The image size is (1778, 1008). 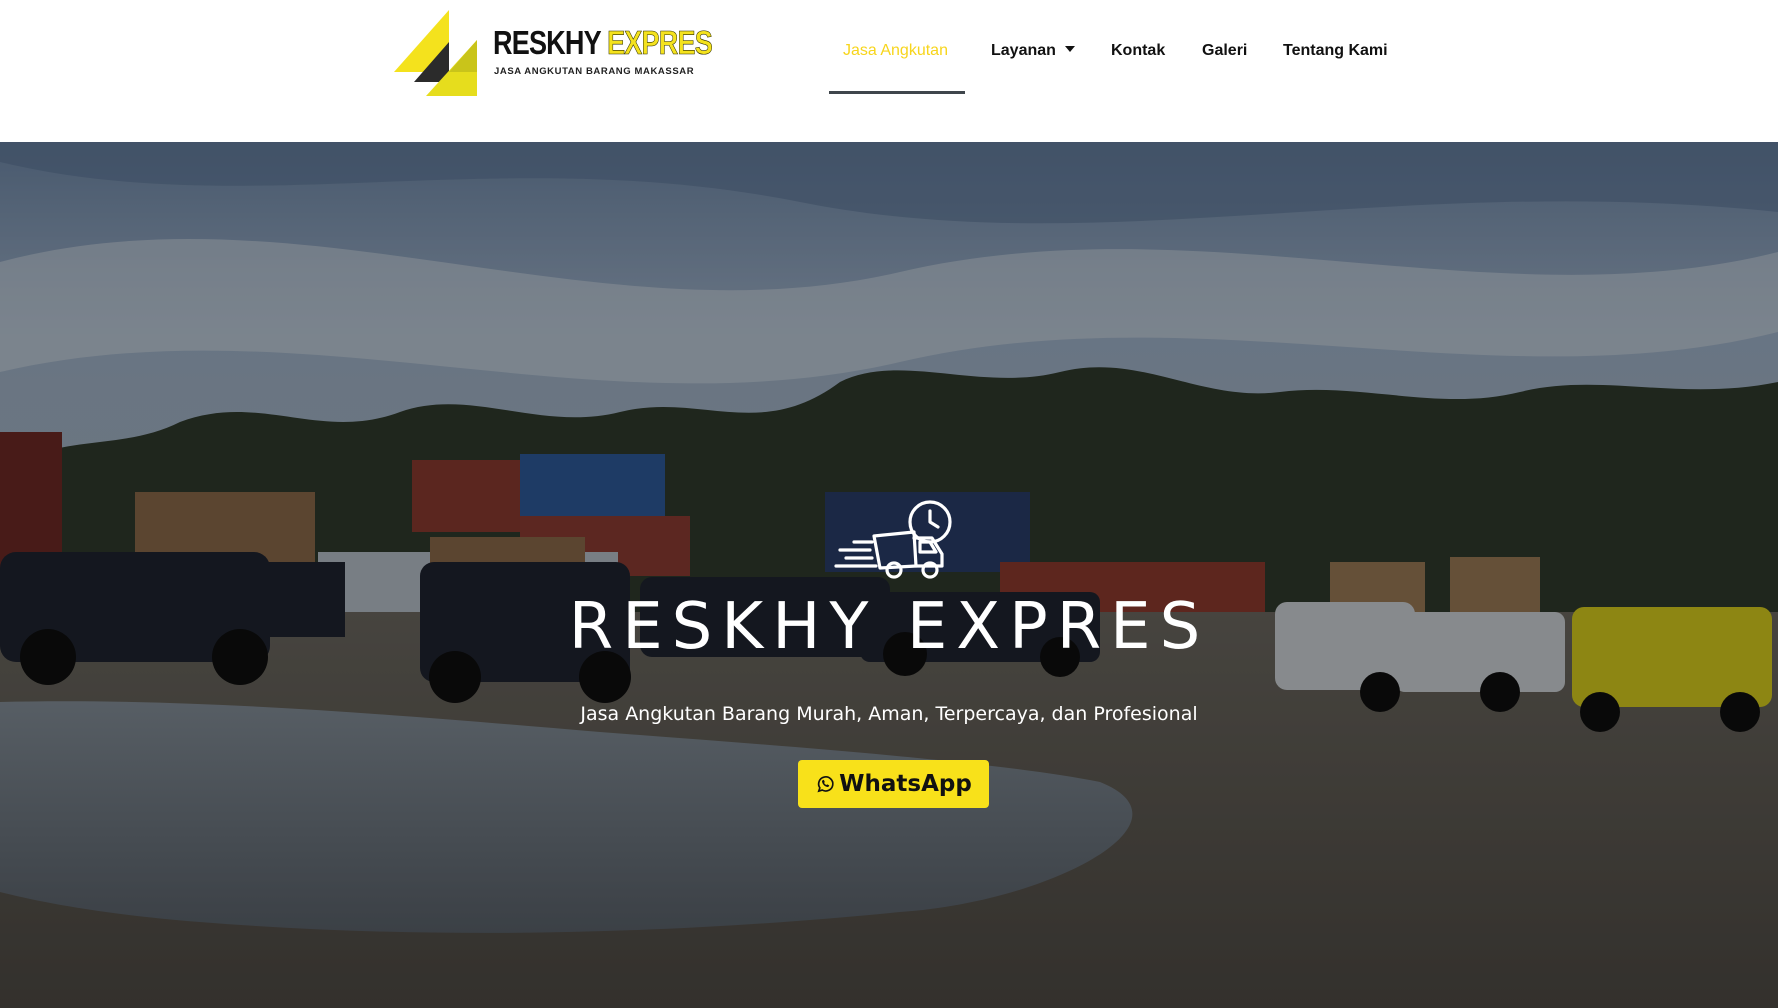 What do you see at coordinates (1138, 51) in the screenshot?
I see `nav-item-kontak: Kontak` at bounding box center [1138, 51].